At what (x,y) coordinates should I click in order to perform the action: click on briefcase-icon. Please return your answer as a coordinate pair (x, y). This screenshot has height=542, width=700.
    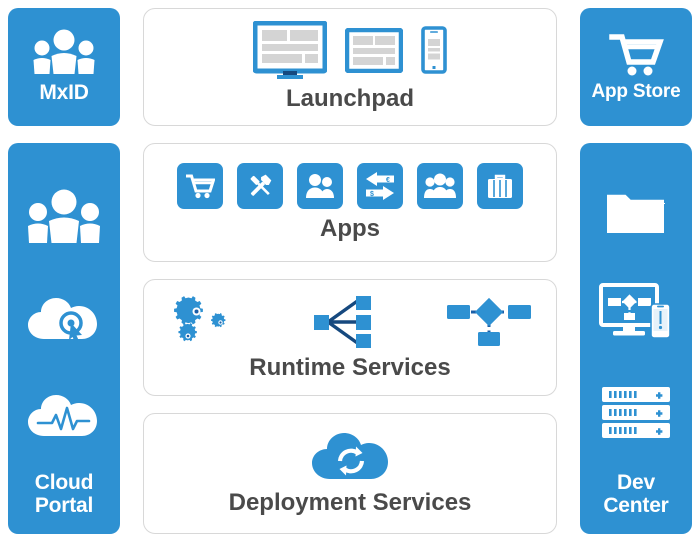
    Looking at the image, I should click on (500, 186).